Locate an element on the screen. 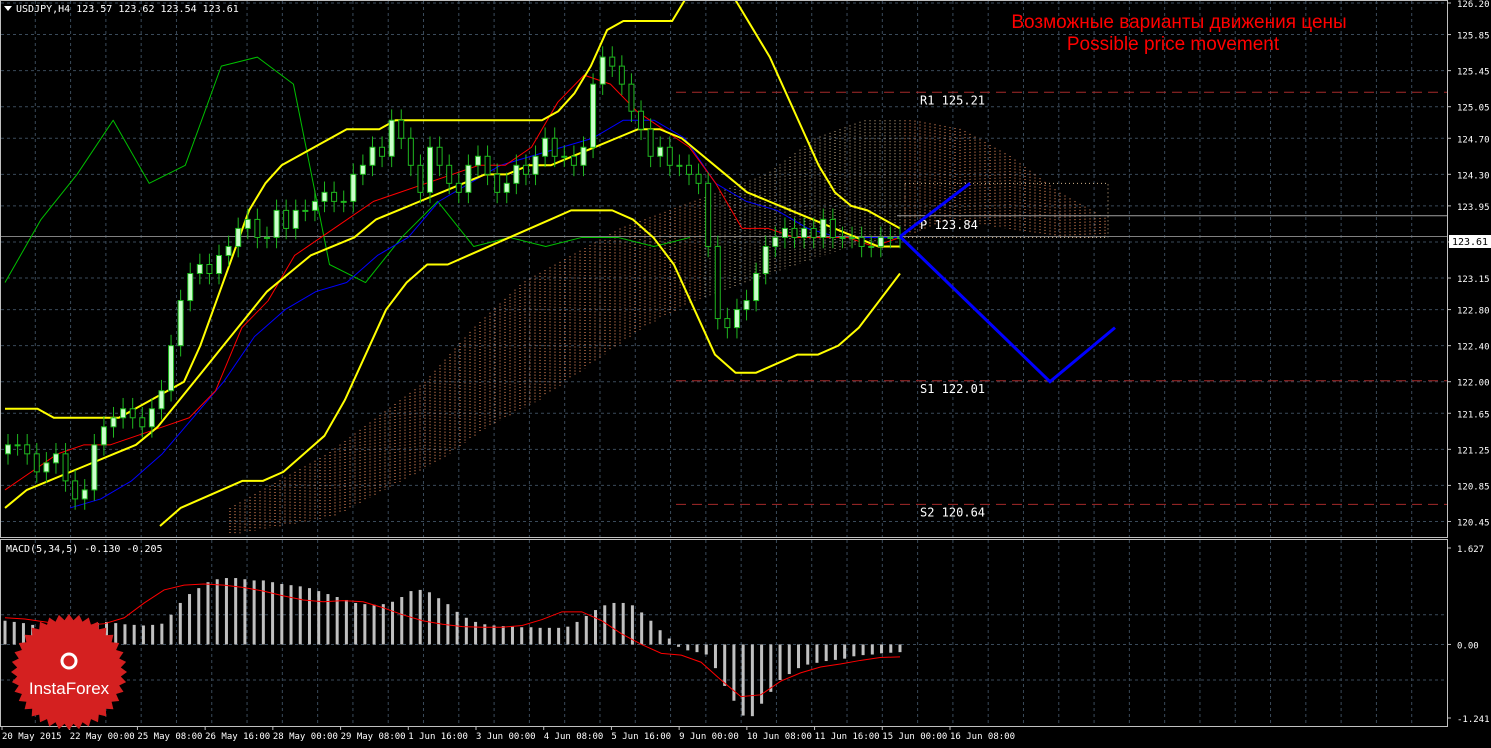  current-price-label: 123.61 is located at coordinates (1470, 242).